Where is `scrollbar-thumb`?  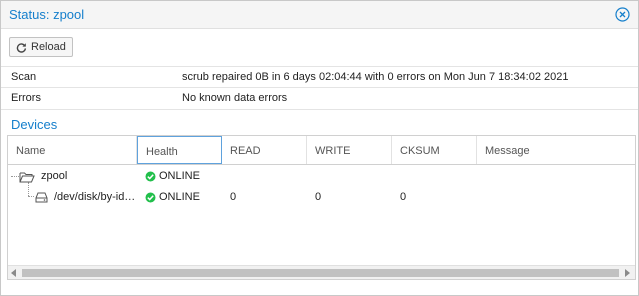 scrollbar-thumb is located at coordinates (320, 273).